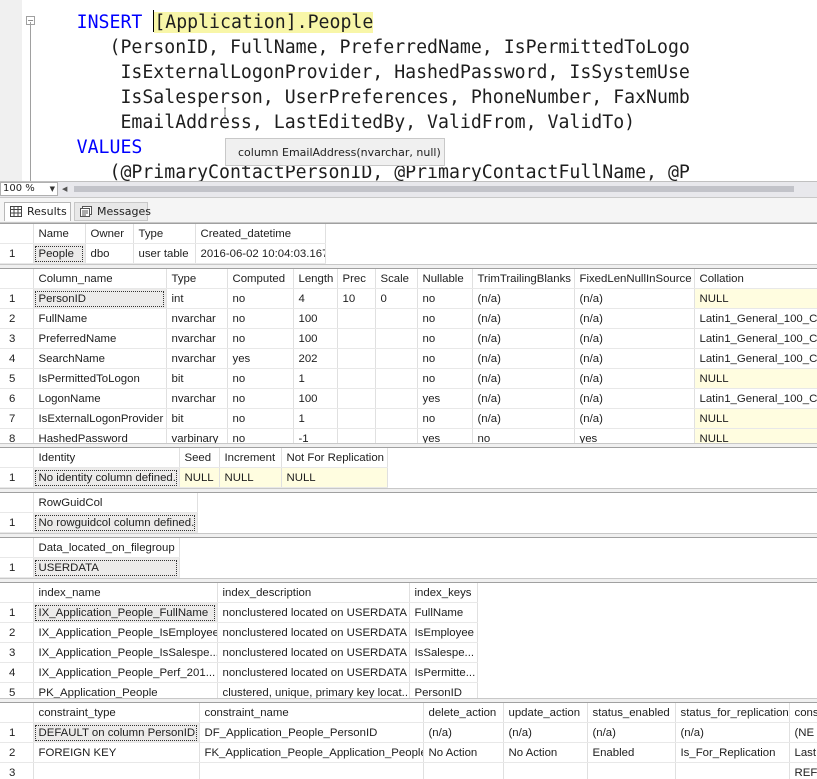 Image resolution: width=817 pixels, height=779 pixels. I want to click on table-row: 1No rowguidcol column defined., so click(98, 523).